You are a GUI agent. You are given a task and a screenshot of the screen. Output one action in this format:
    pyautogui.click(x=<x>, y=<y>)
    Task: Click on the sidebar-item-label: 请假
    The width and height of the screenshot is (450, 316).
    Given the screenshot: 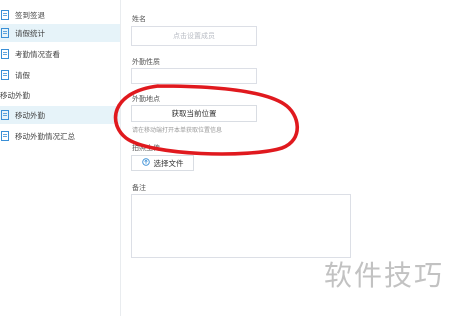 What is the action you would take?
    pyautogui.click(x=22, y=75)
    